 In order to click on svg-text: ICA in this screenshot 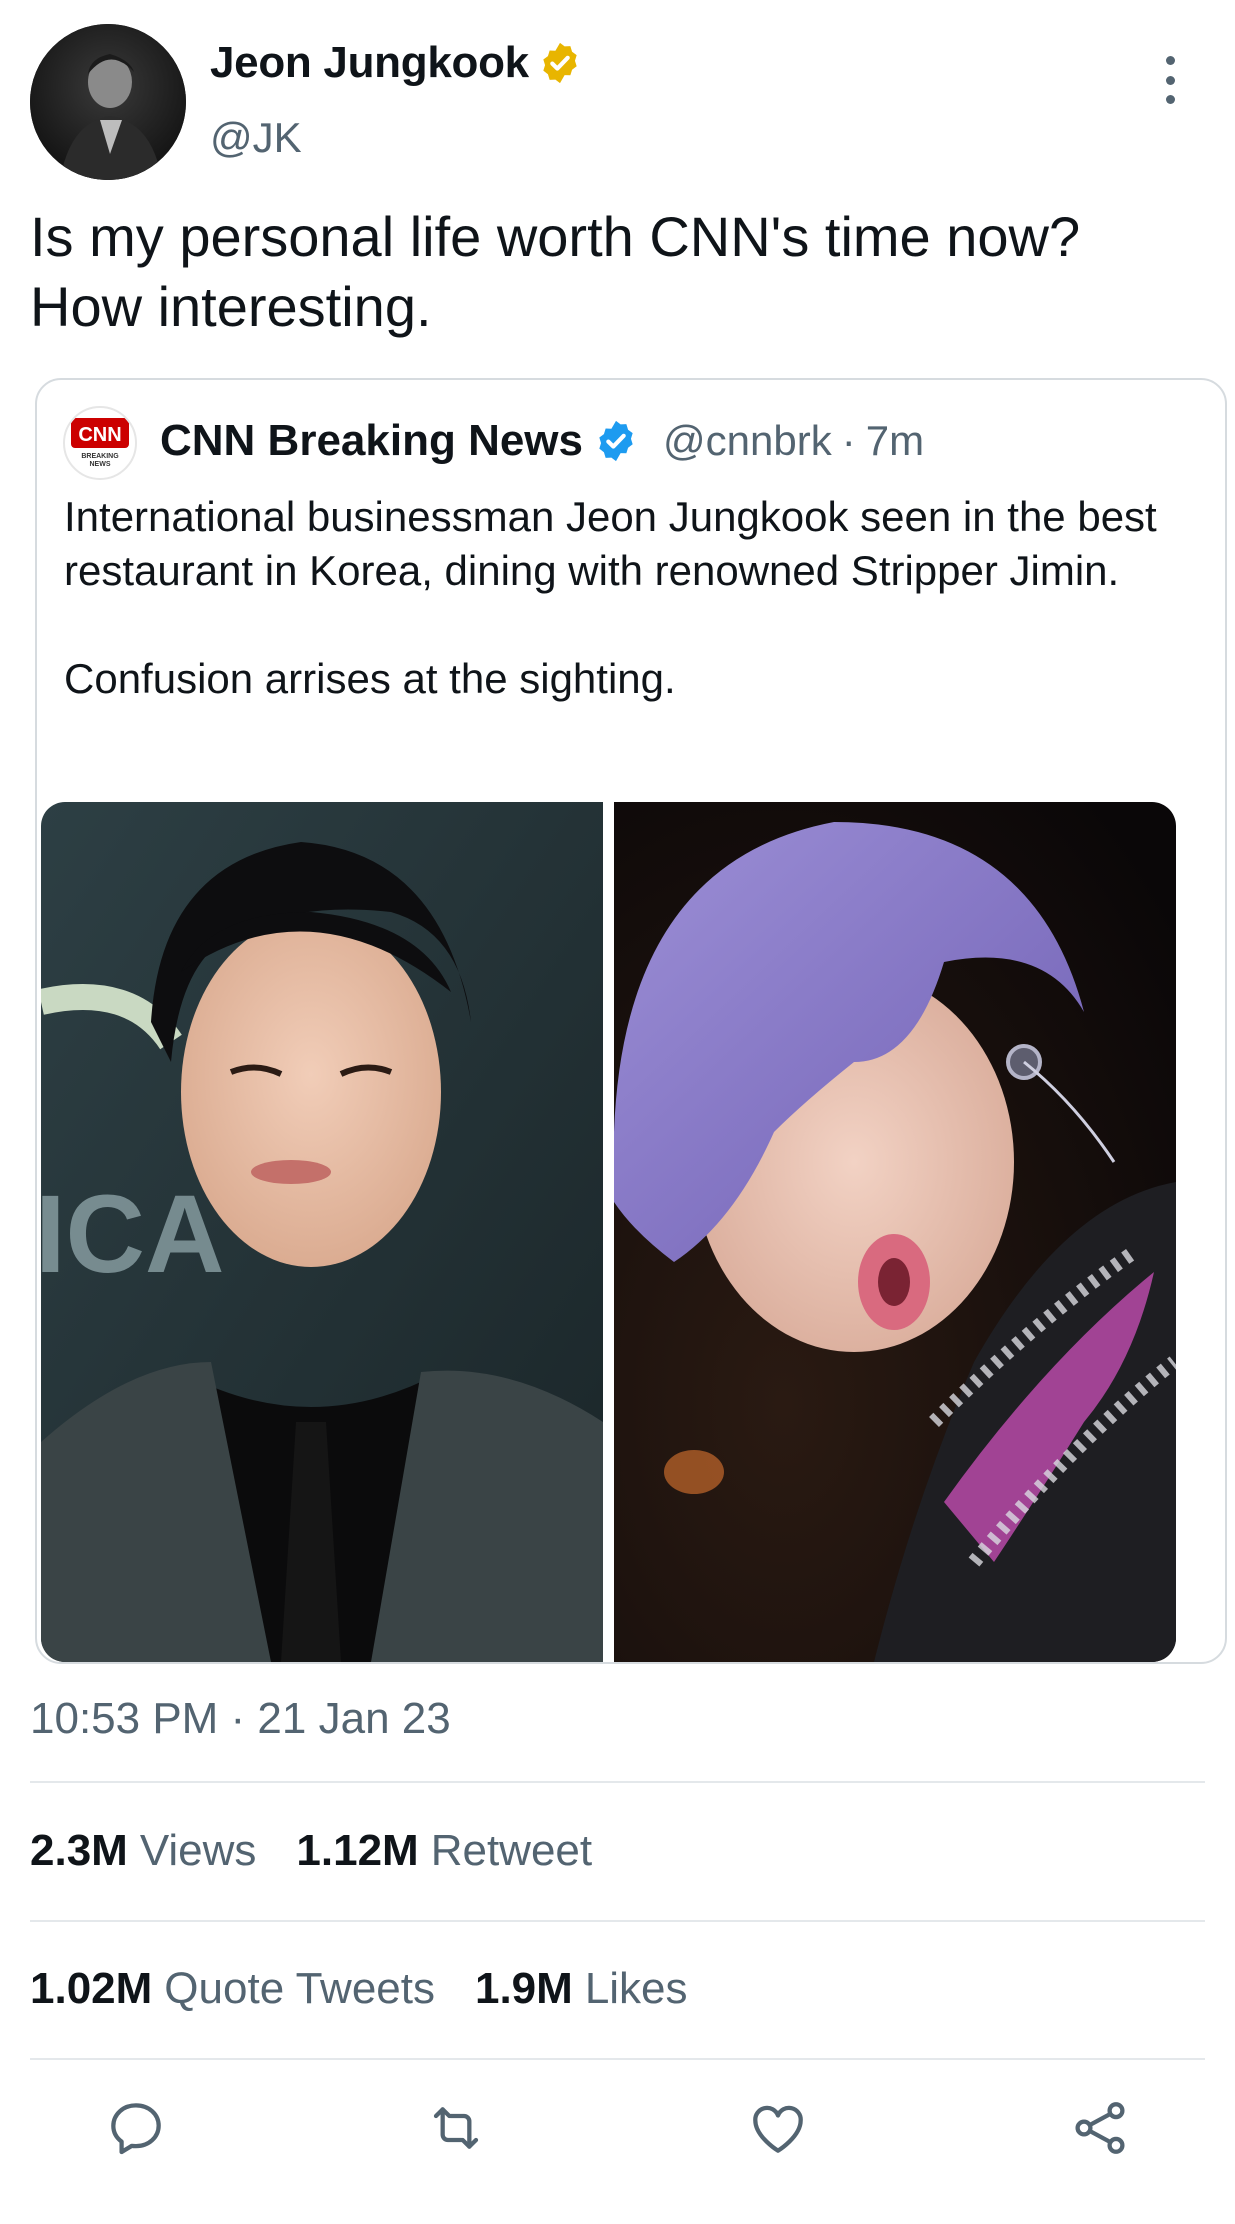, I will do `click(132, 1234)`.